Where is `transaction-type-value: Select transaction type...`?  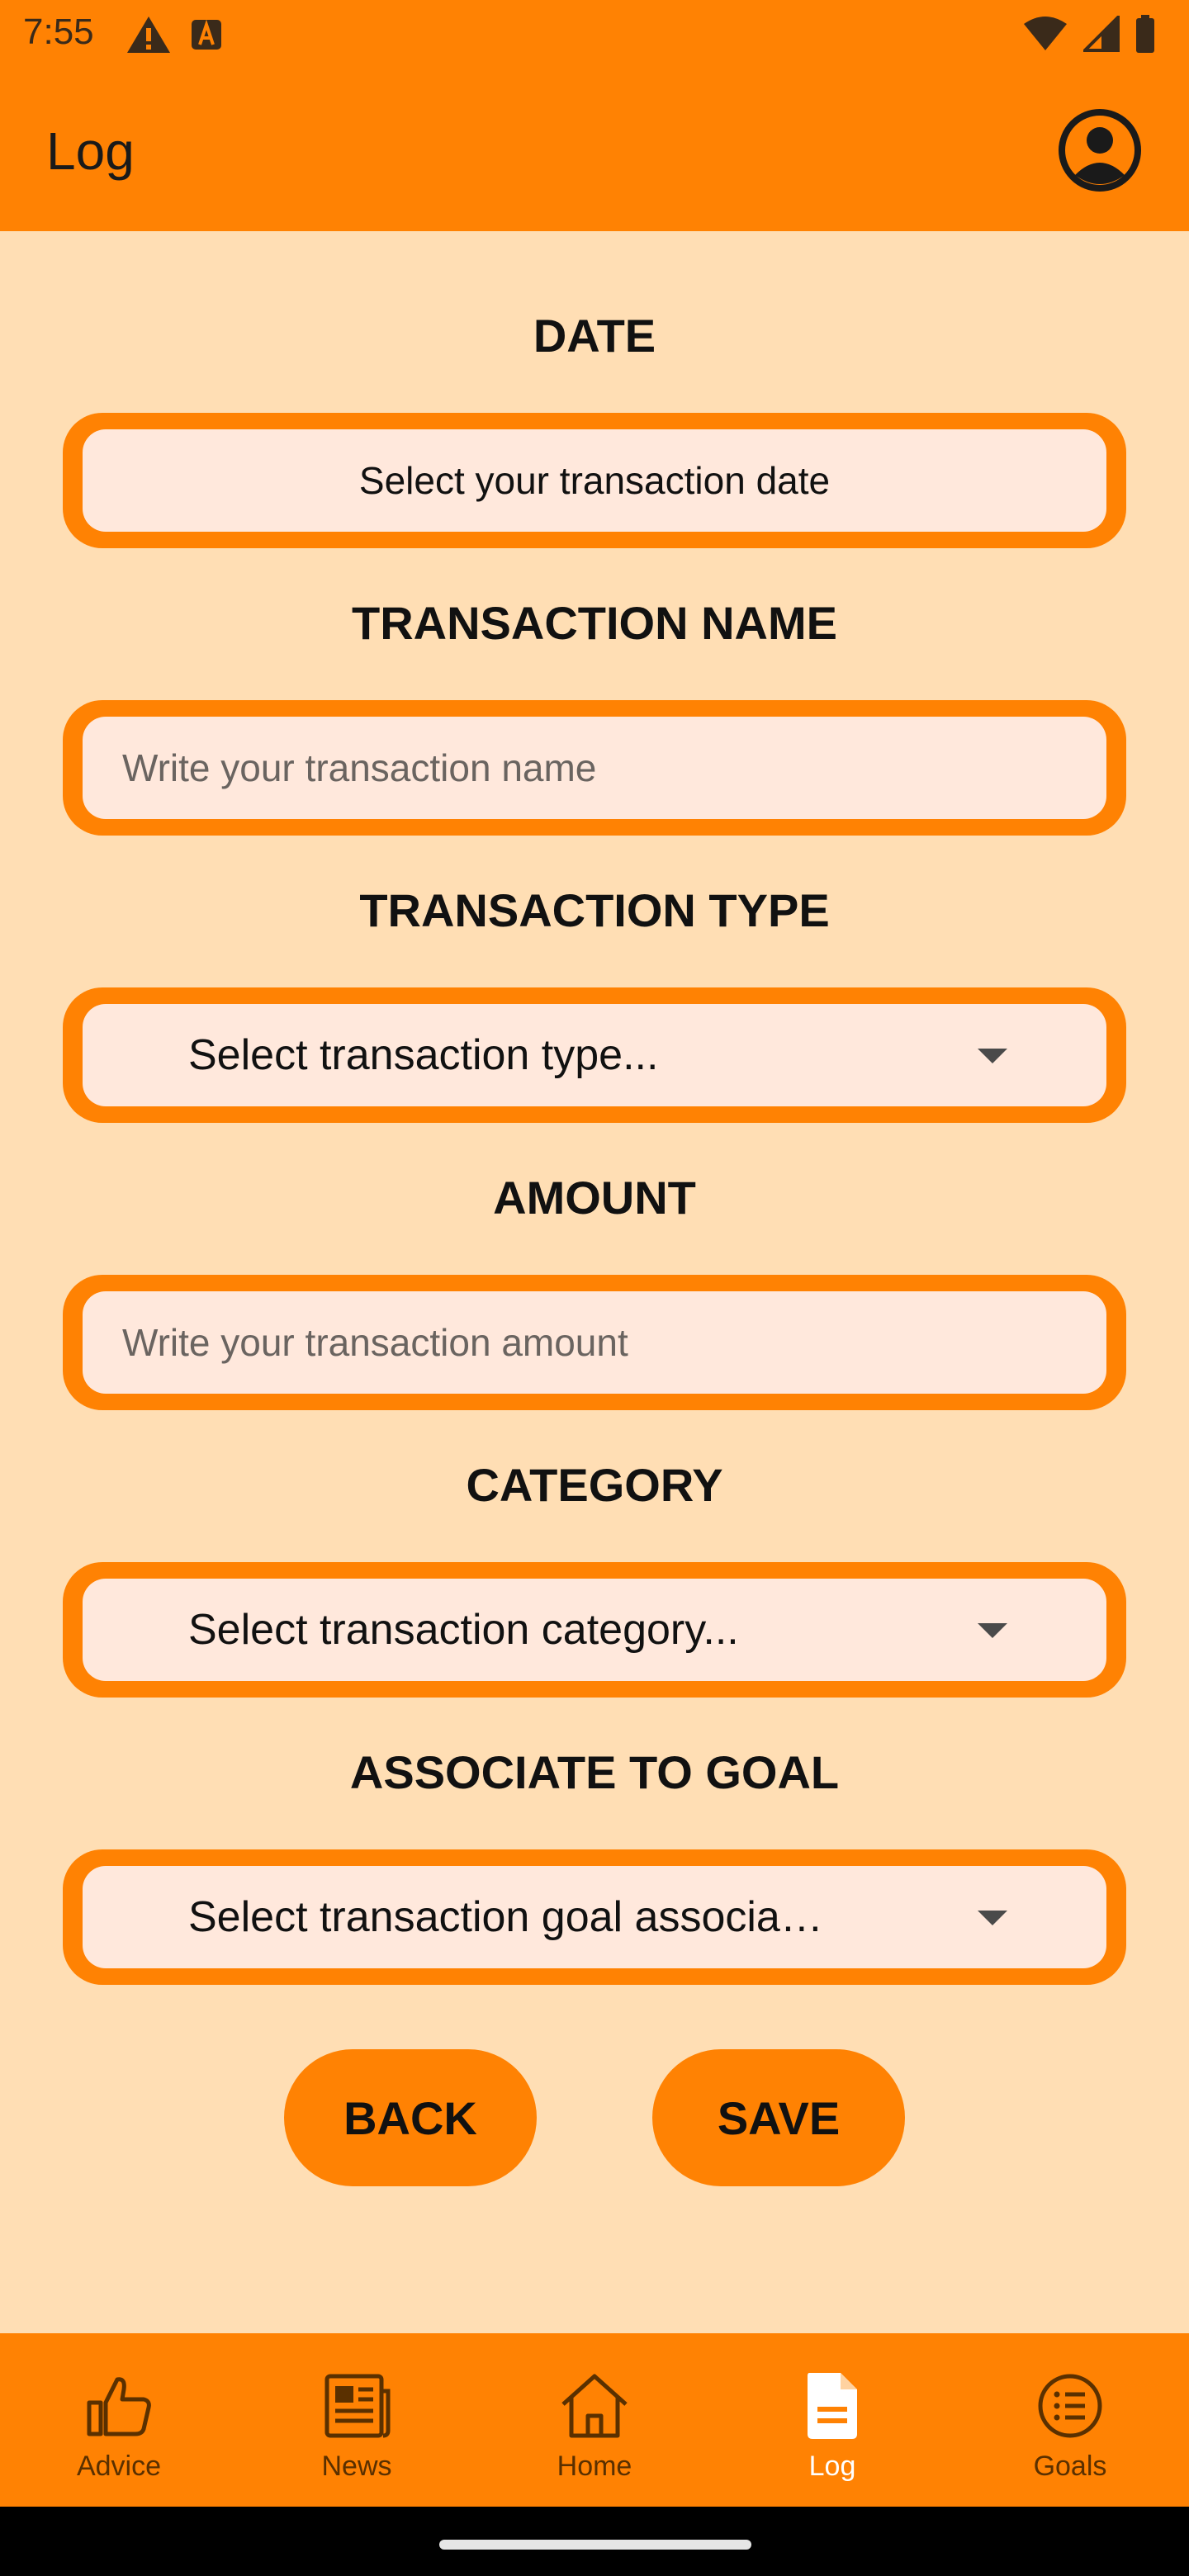 transaction-type-value: Select transaction type... is located at coordinates (423, 1055).